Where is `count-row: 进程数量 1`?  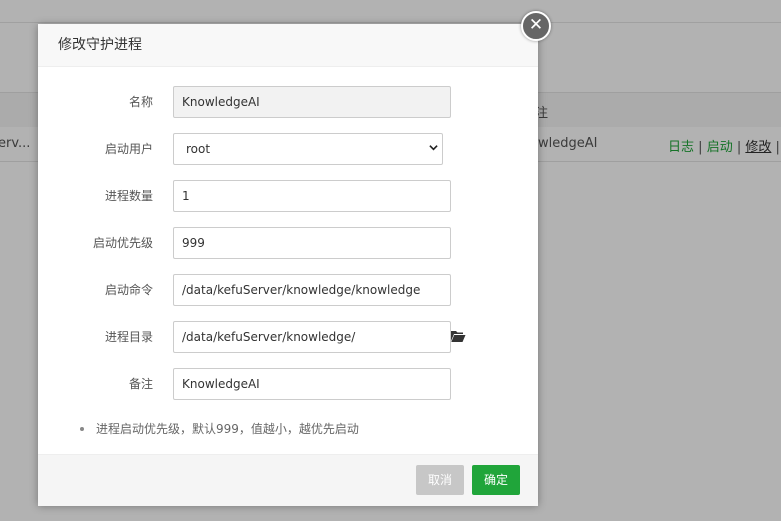
count-row: 进程数量 1 is located at coordinates (288, 196).